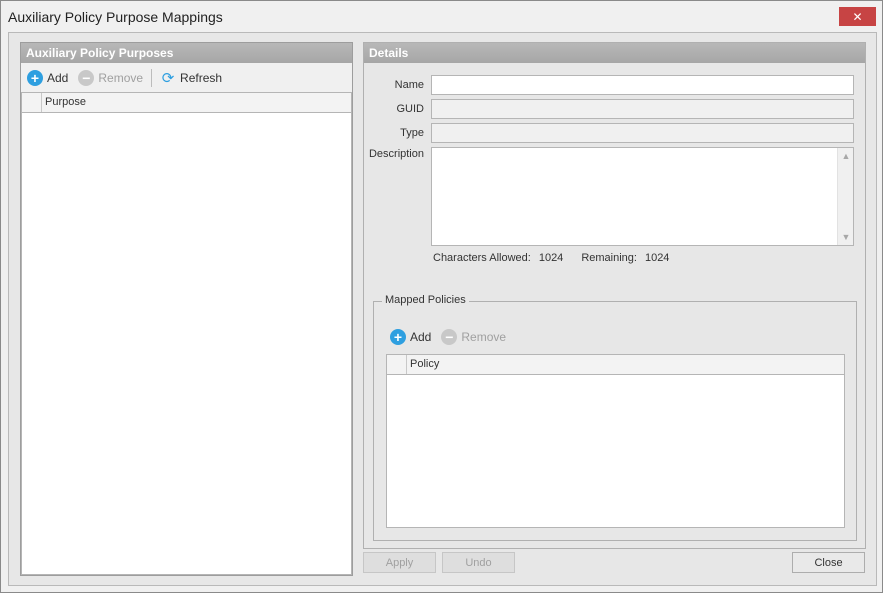 The height and width of the screenshot is (593, 883). I want to click on details-panel-header: Details, so click(614, 53).